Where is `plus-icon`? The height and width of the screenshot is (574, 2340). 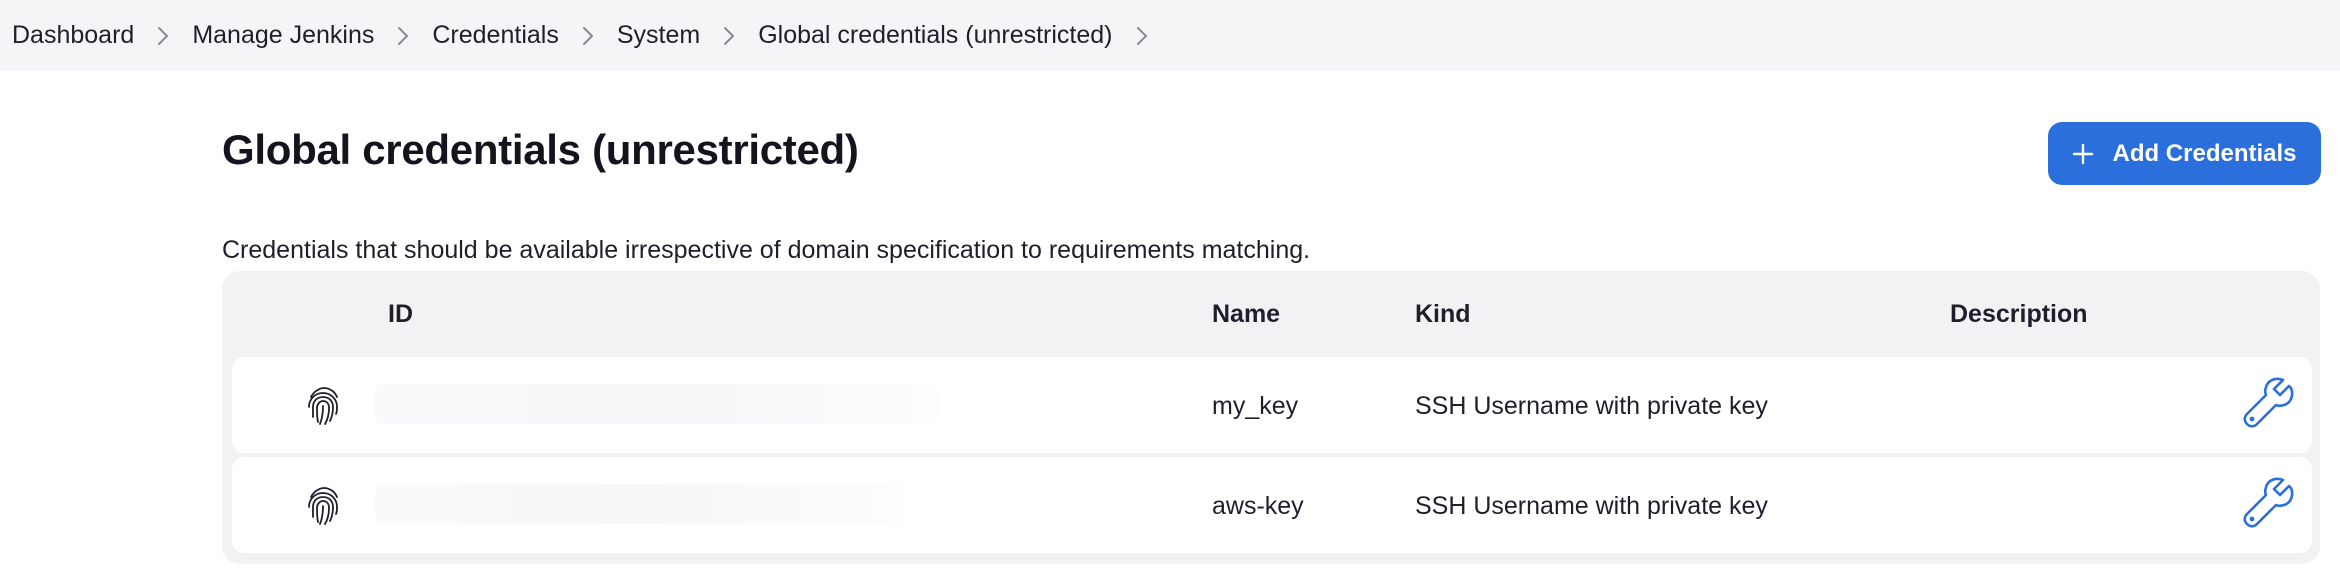 plus-icon is located at coordinates (2083, 153).